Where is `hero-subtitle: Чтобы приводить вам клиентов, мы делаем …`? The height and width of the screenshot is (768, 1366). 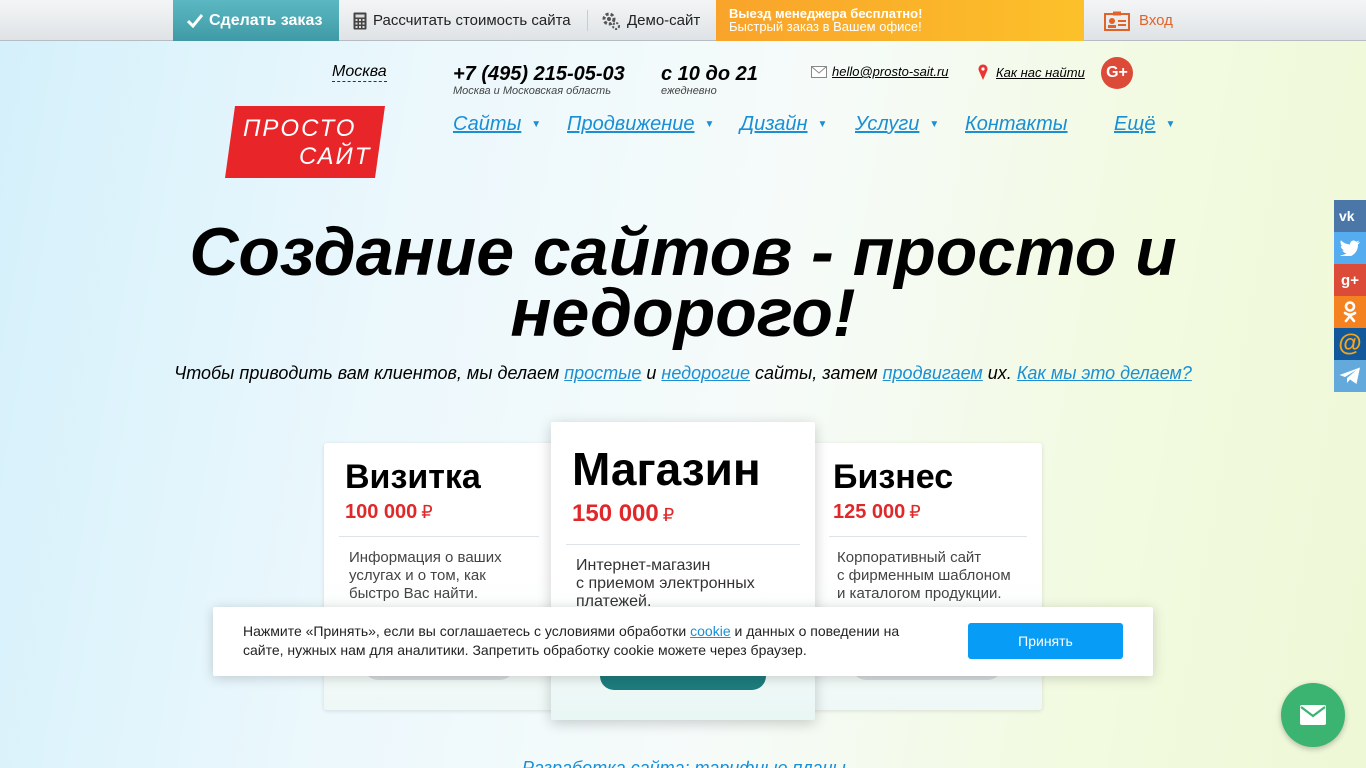 hero-subtitle: Чтобы приводить вам клиентов, мы делаем … is located at coordinates (683, 373).